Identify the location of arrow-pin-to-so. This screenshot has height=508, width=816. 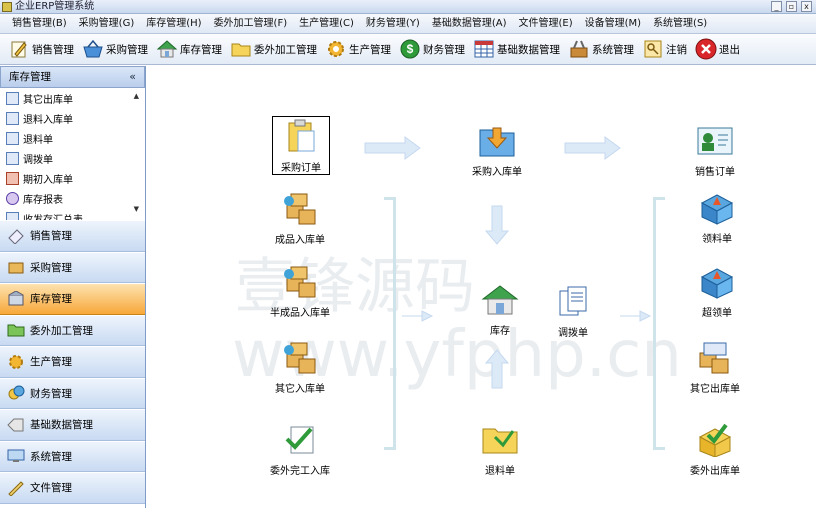
(592, 148).